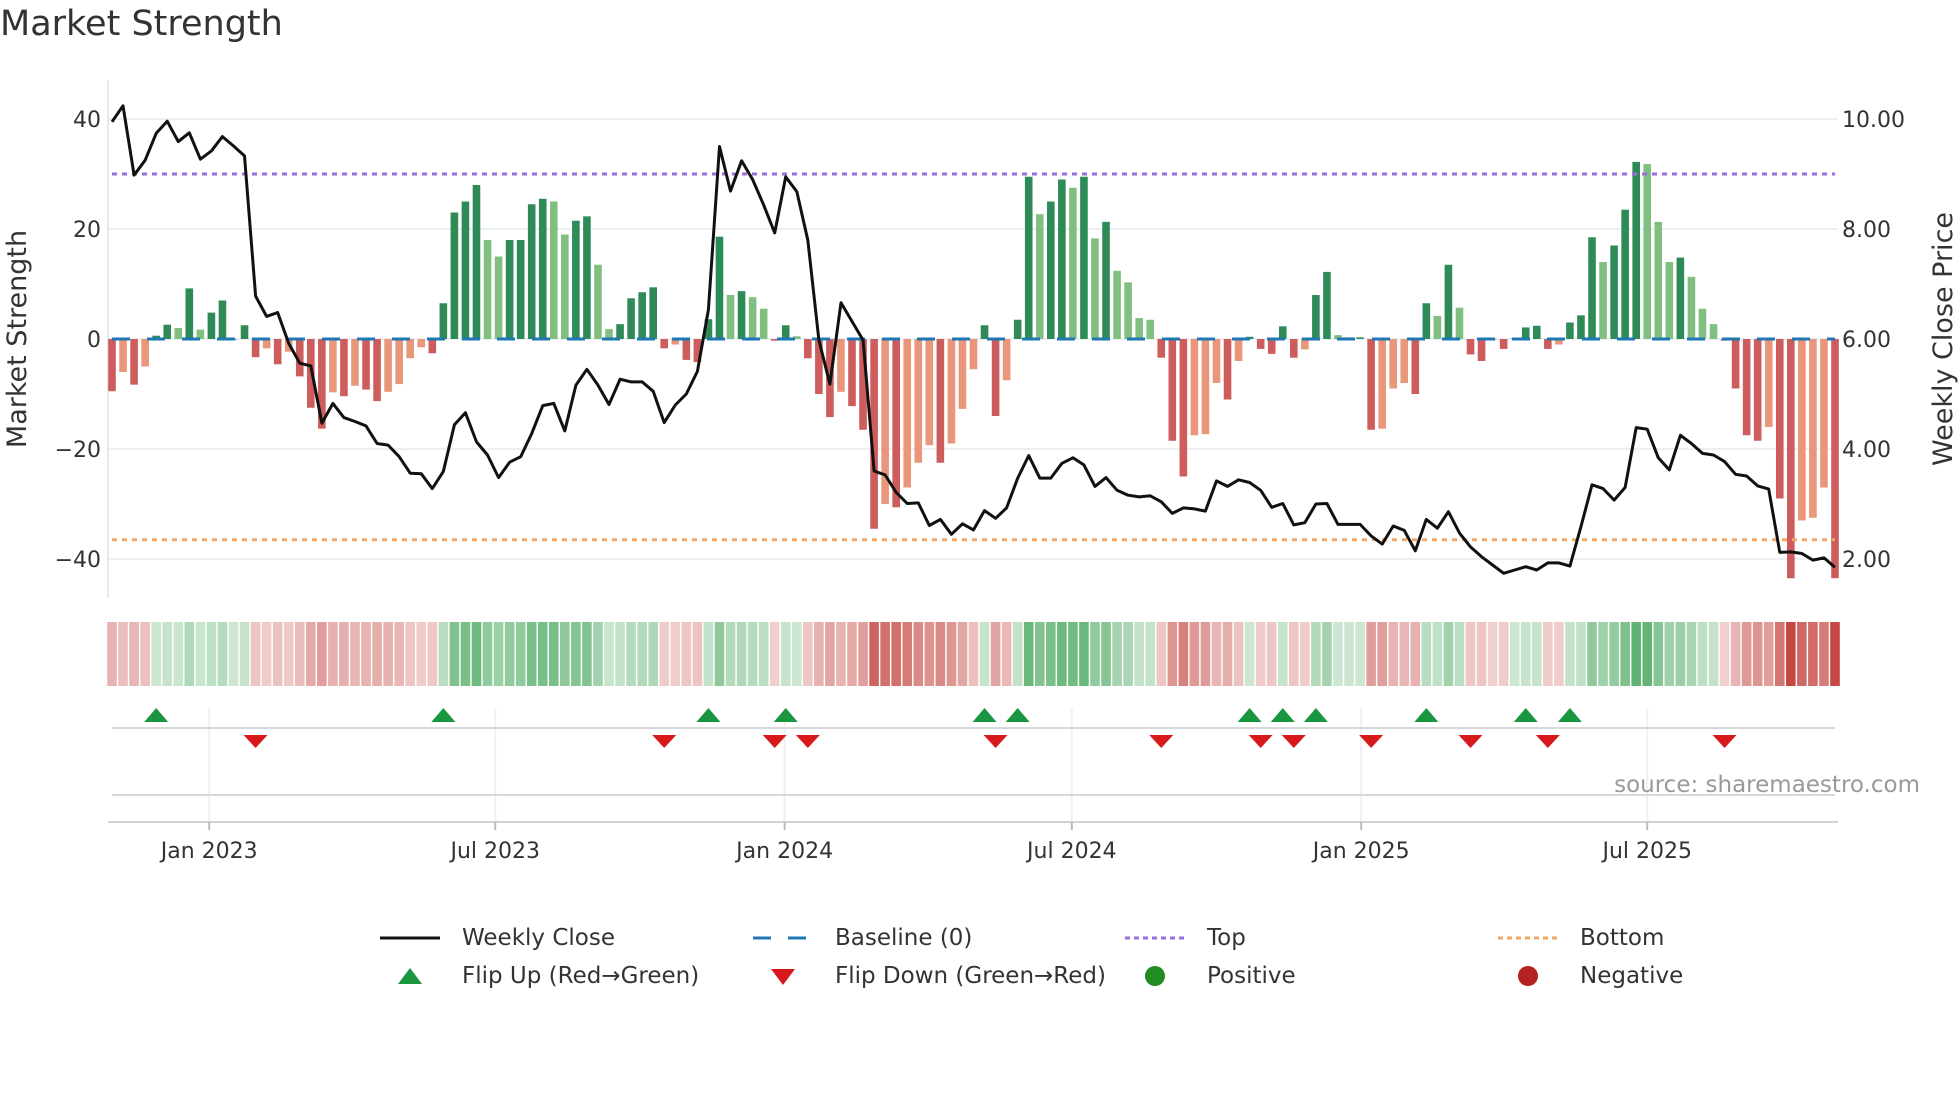 This screenshot has height=1102, width=1960. Describe the element at coordinates (783, 977) in the screenshot. I see `triangle-down-icon` at that location.